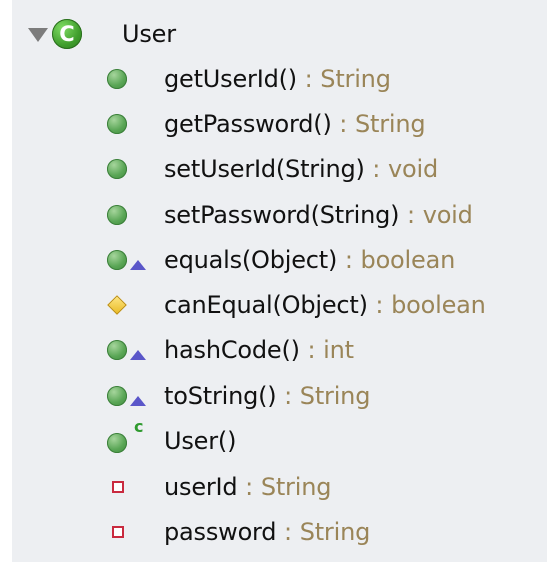 The image size is (547, 562). I want to click on member-row: setUserId(String) : void, so click(279, 169).